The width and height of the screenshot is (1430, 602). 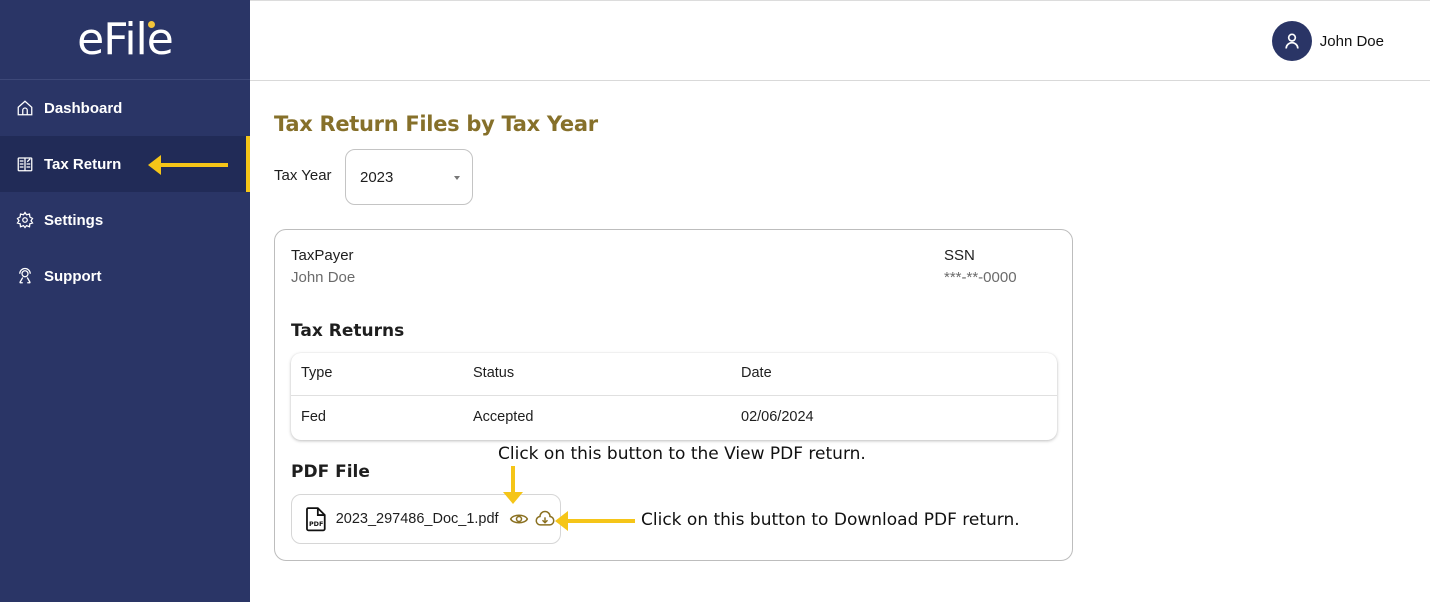 I want to click on logo-area: eFile, so click(x=125, y=40).